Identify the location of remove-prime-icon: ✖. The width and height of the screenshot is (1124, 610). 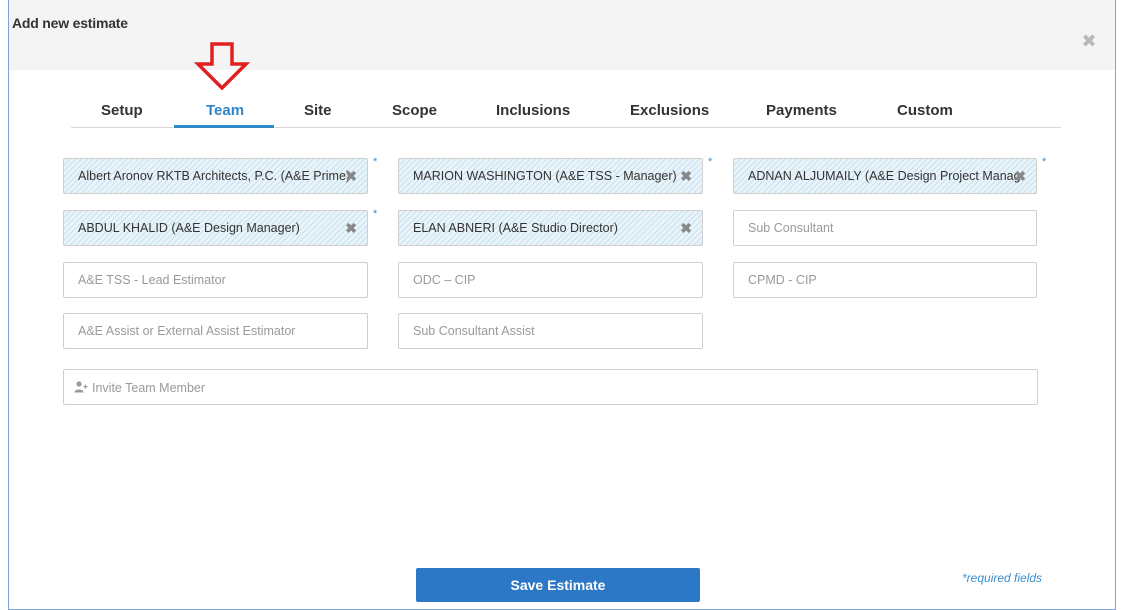
(351, 176).